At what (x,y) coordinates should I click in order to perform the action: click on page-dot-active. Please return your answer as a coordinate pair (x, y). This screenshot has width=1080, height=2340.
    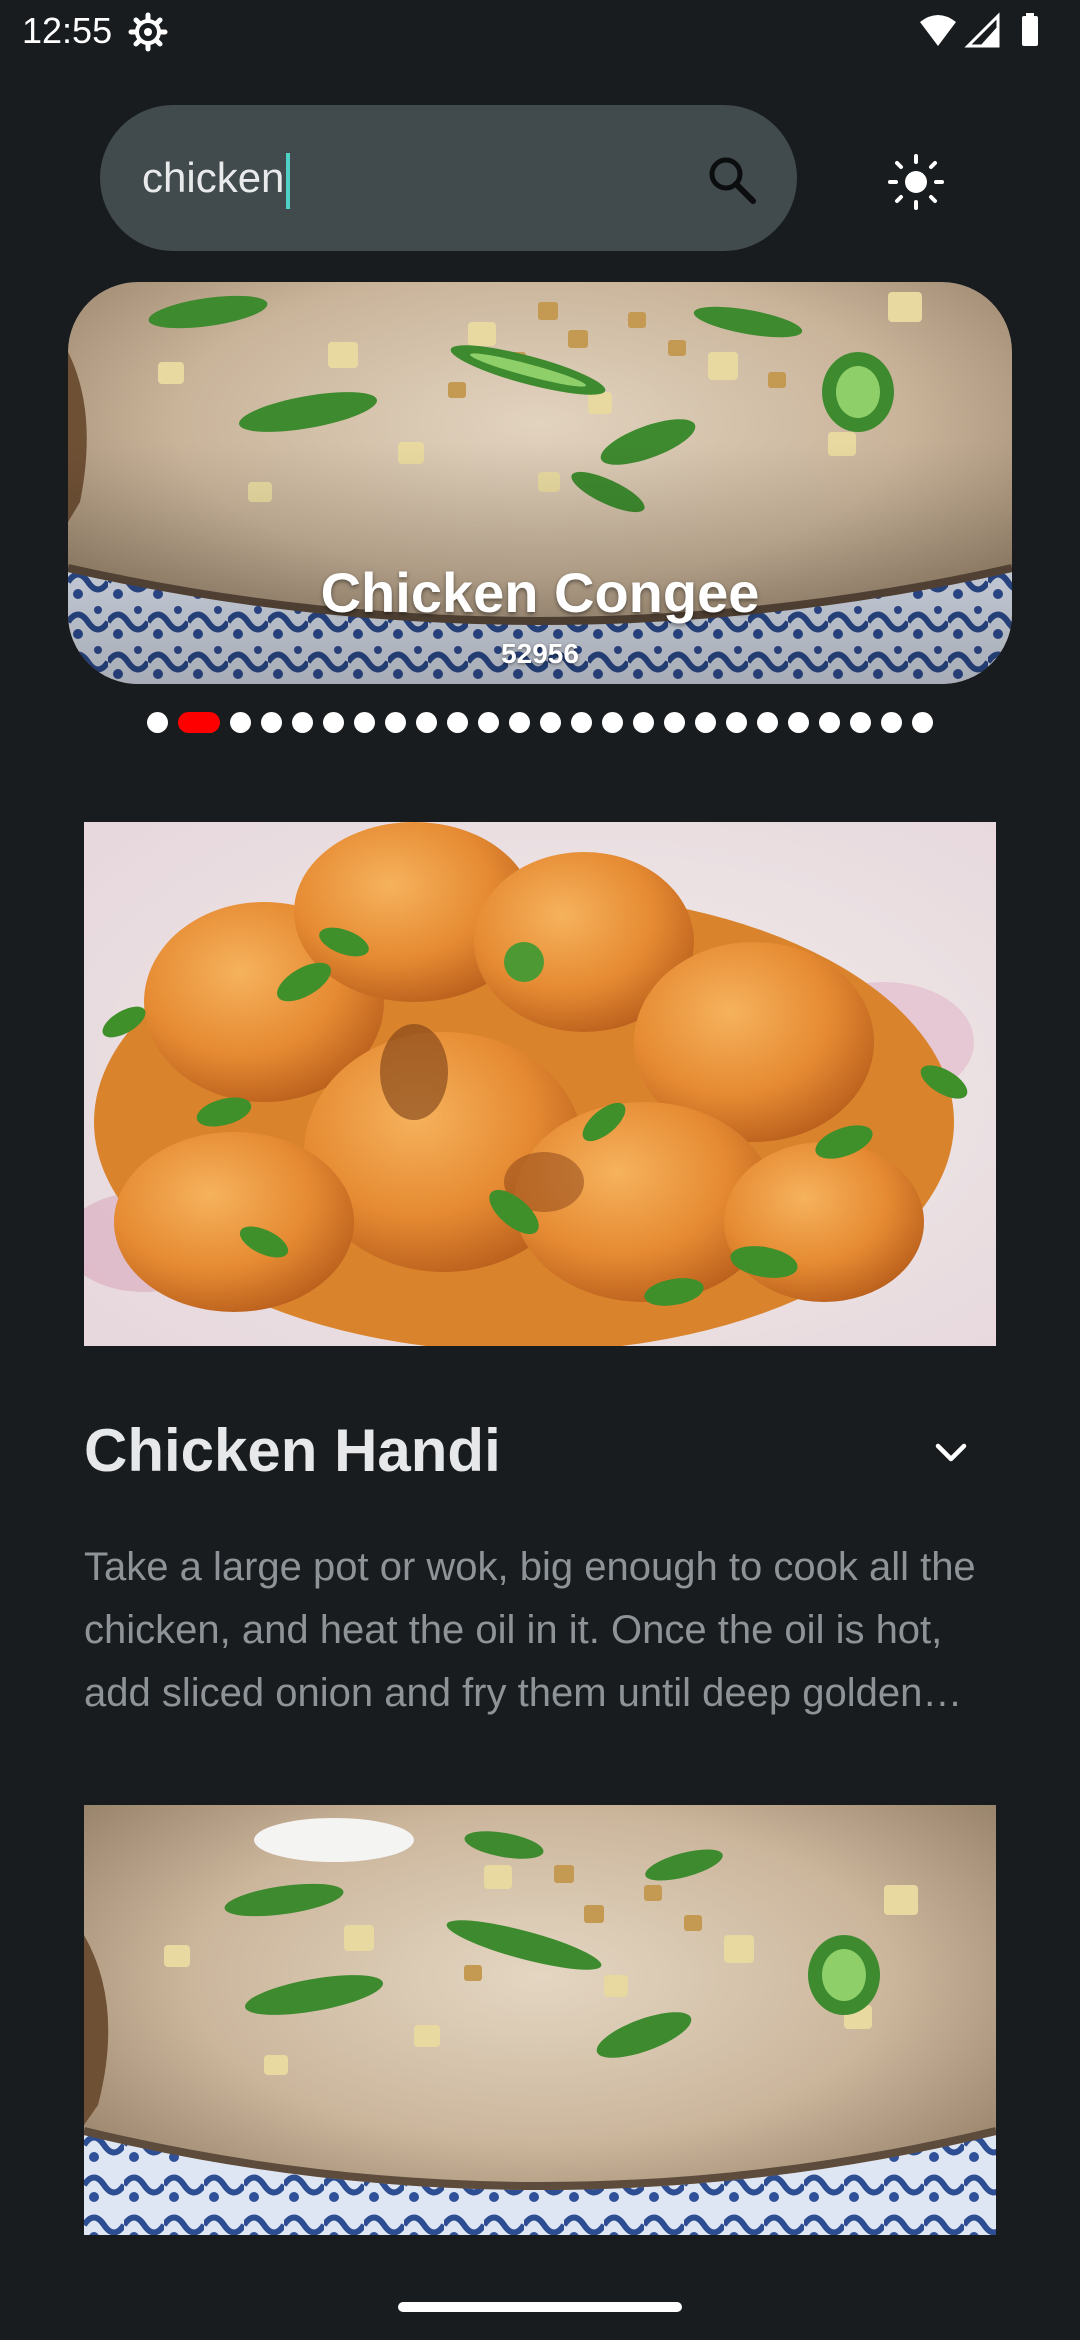
    Looking at the image, I should click on (199, 722).